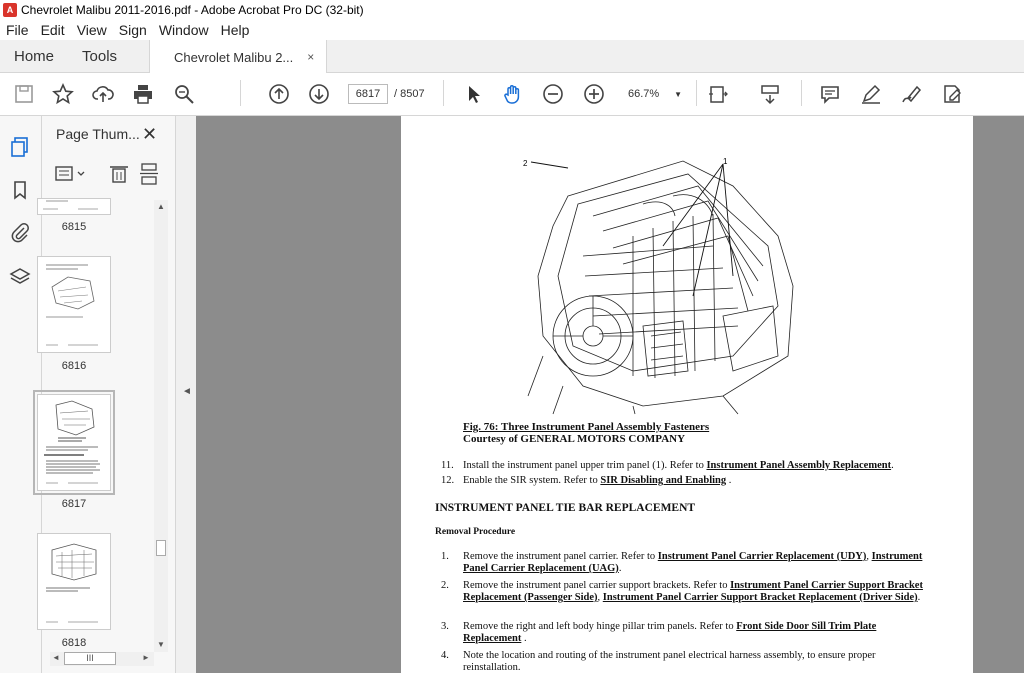 This screenshot has height=673, width=1024. I want to click on zoom-out-icon, so click(553, 94).